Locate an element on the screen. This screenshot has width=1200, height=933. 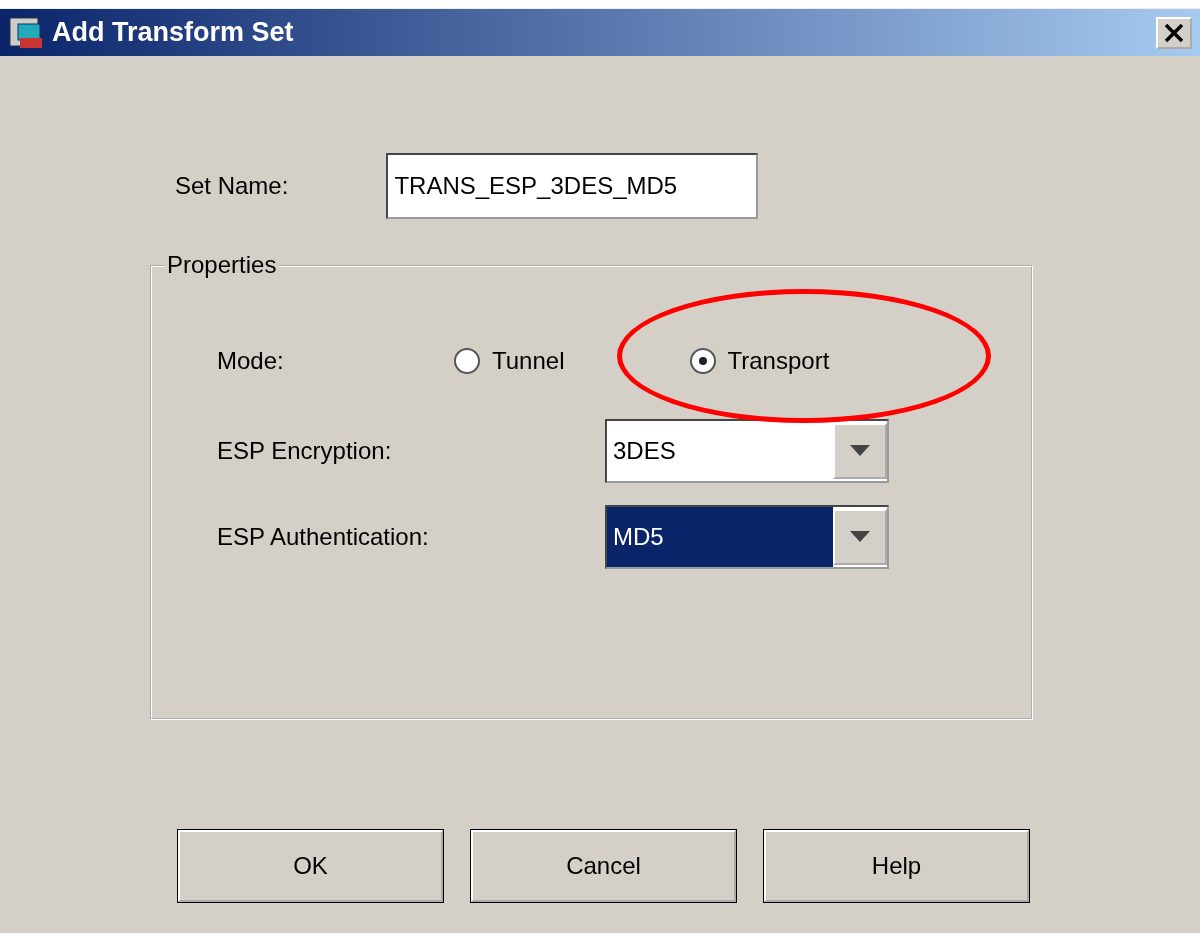
set-name-field: TRANS_ESP_3DES_MD5 is located at coordinates (572, 186).